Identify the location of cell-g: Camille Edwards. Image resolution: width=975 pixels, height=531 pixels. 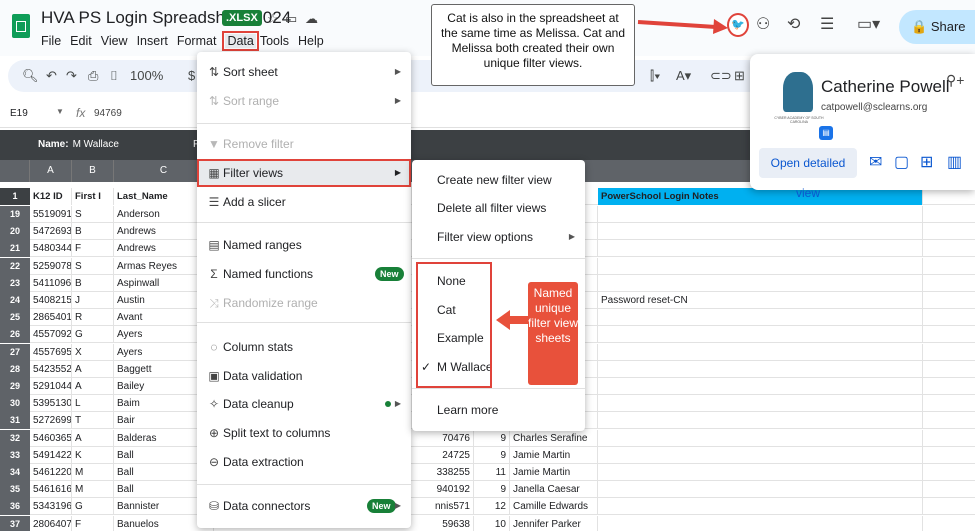
(554, 507).